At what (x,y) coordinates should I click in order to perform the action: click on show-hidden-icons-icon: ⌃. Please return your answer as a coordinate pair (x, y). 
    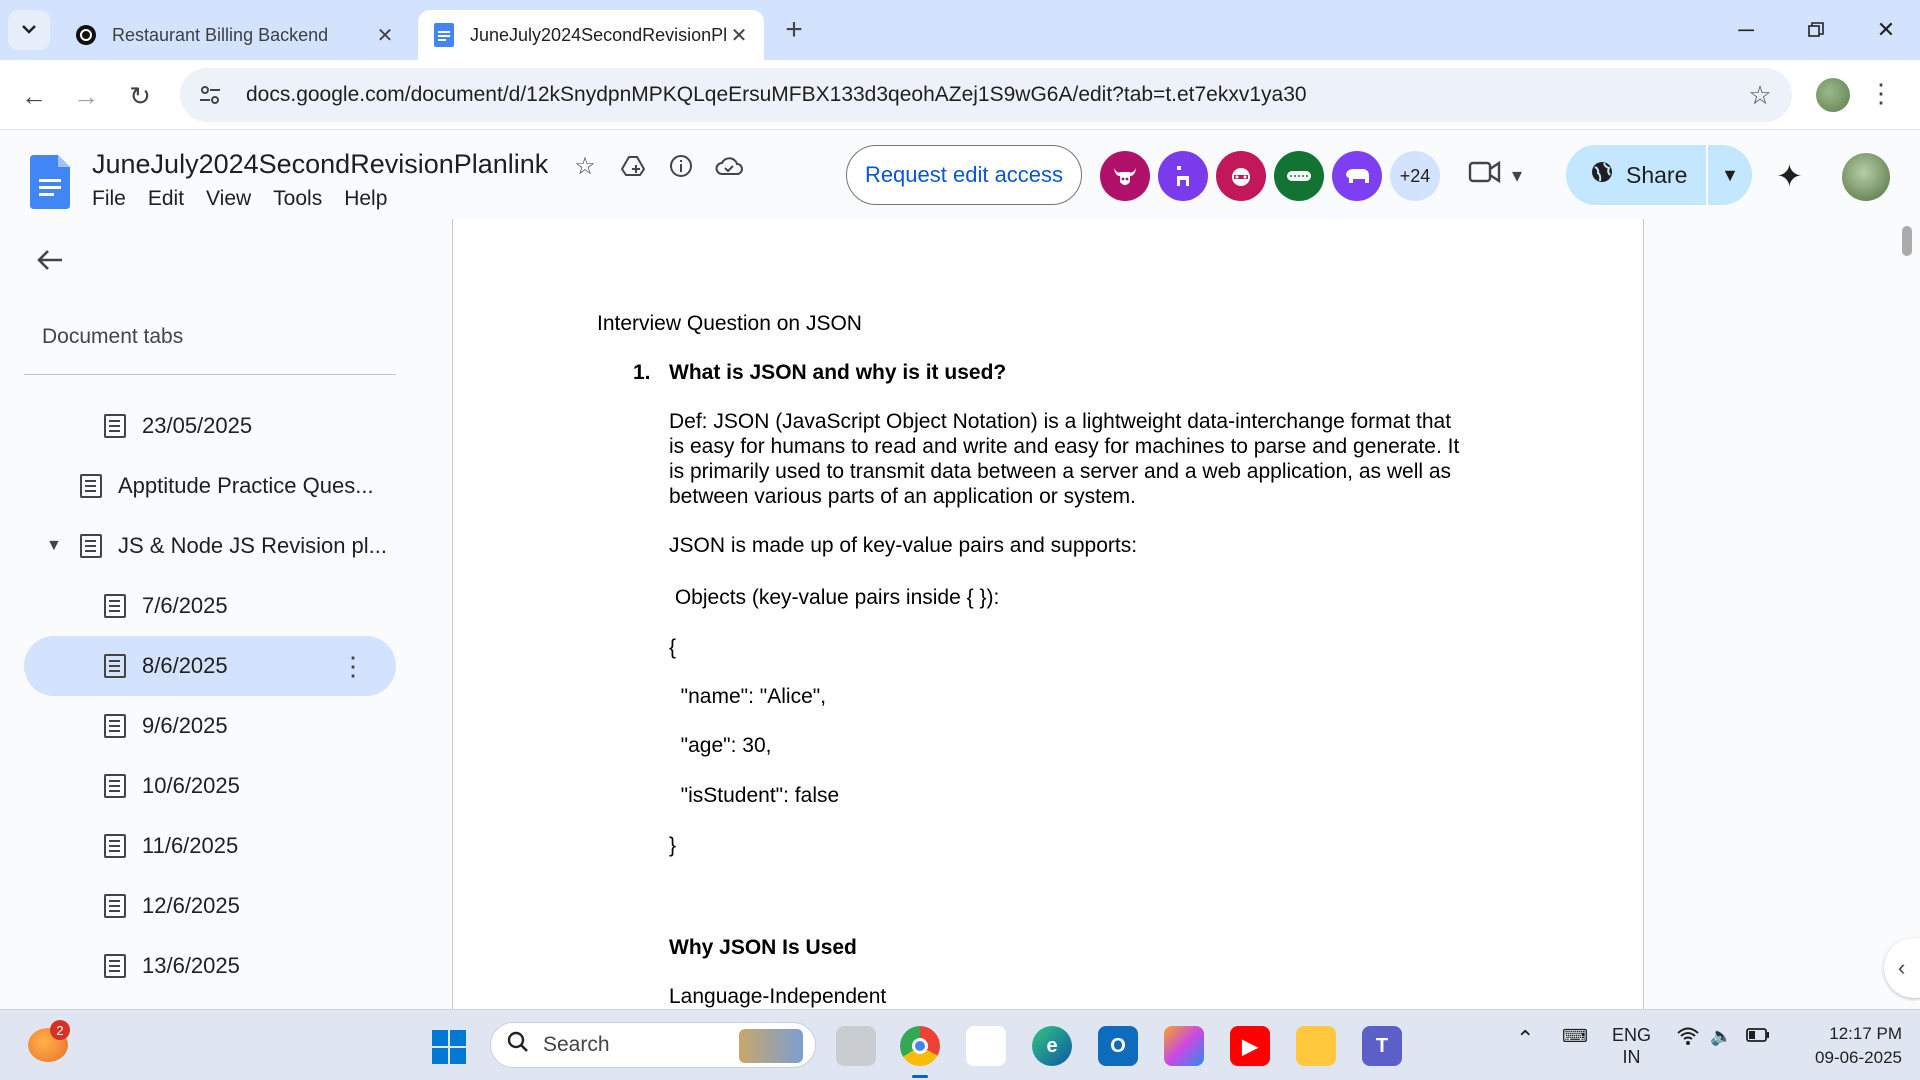
    Looking at the image, I should click on (1525, 1039).